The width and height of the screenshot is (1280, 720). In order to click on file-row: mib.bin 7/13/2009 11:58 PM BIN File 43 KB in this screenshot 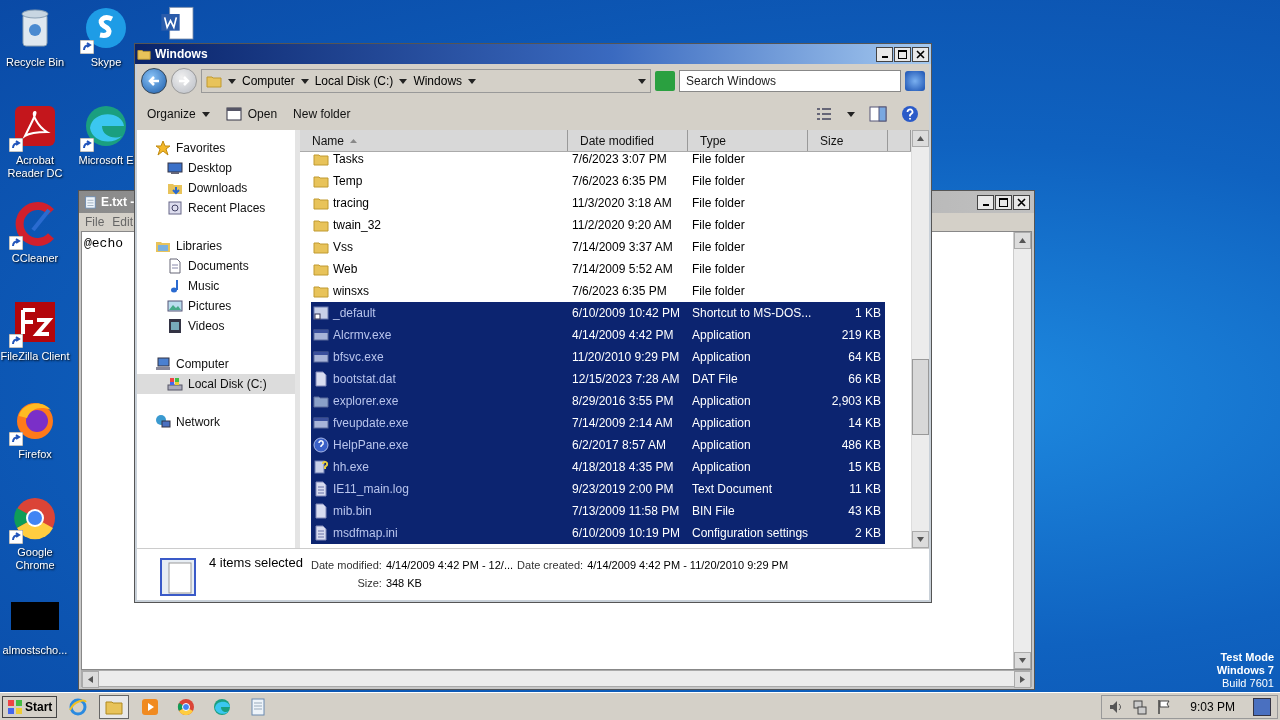, I will do `click(598, 511)`.